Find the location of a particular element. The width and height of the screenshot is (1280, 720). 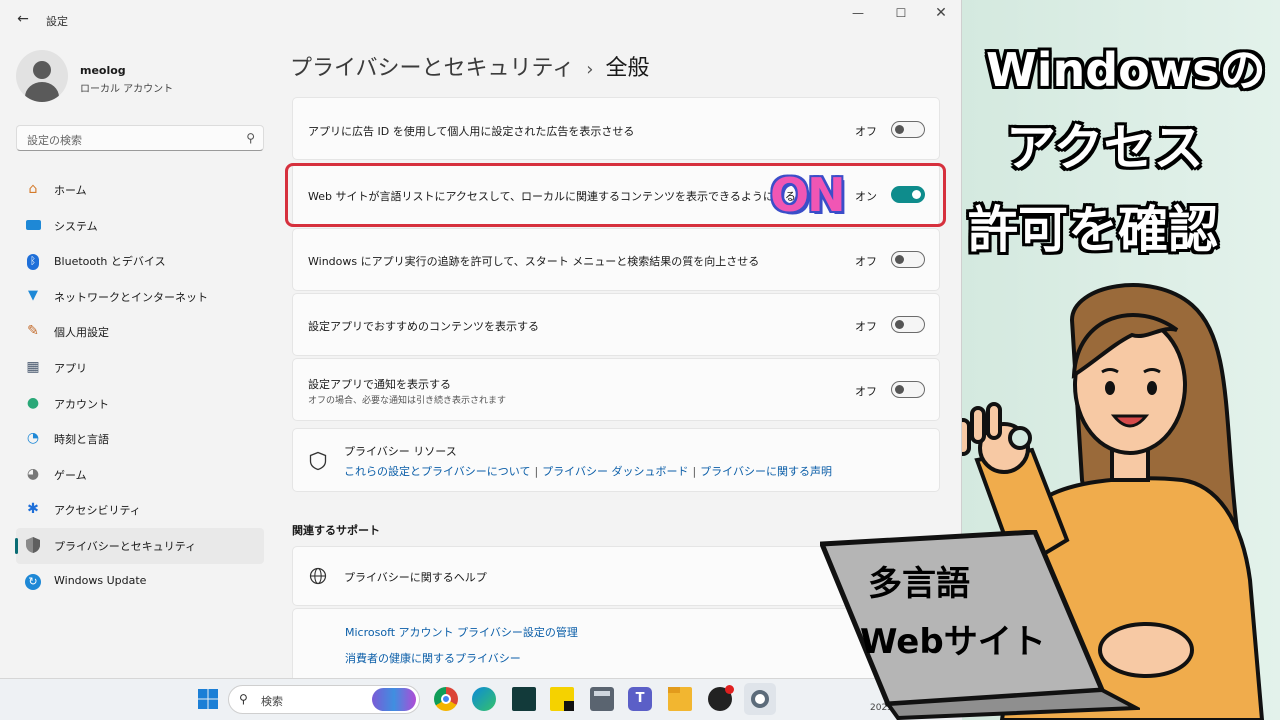

media-icon is located at coordinates (721, 698).